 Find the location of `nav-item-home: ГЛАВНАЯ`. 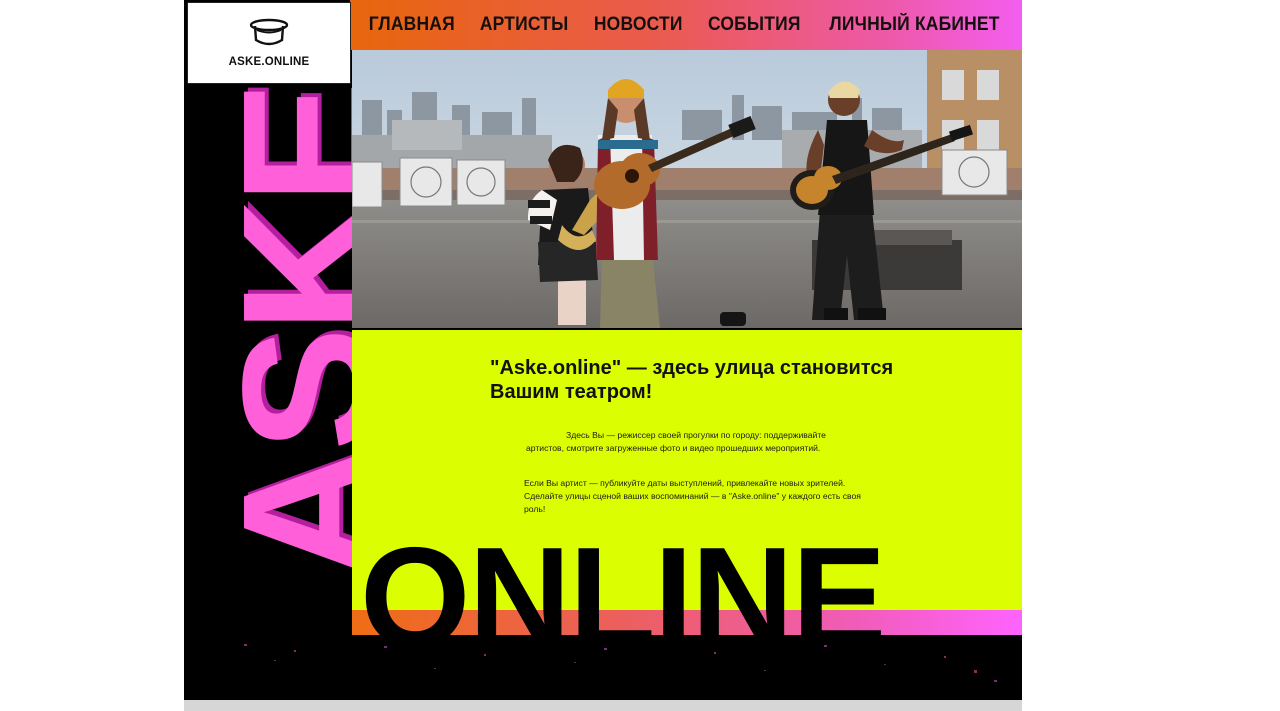

nav-item-home: ГЛАВНАЯ is located at coordinates (412, 25).